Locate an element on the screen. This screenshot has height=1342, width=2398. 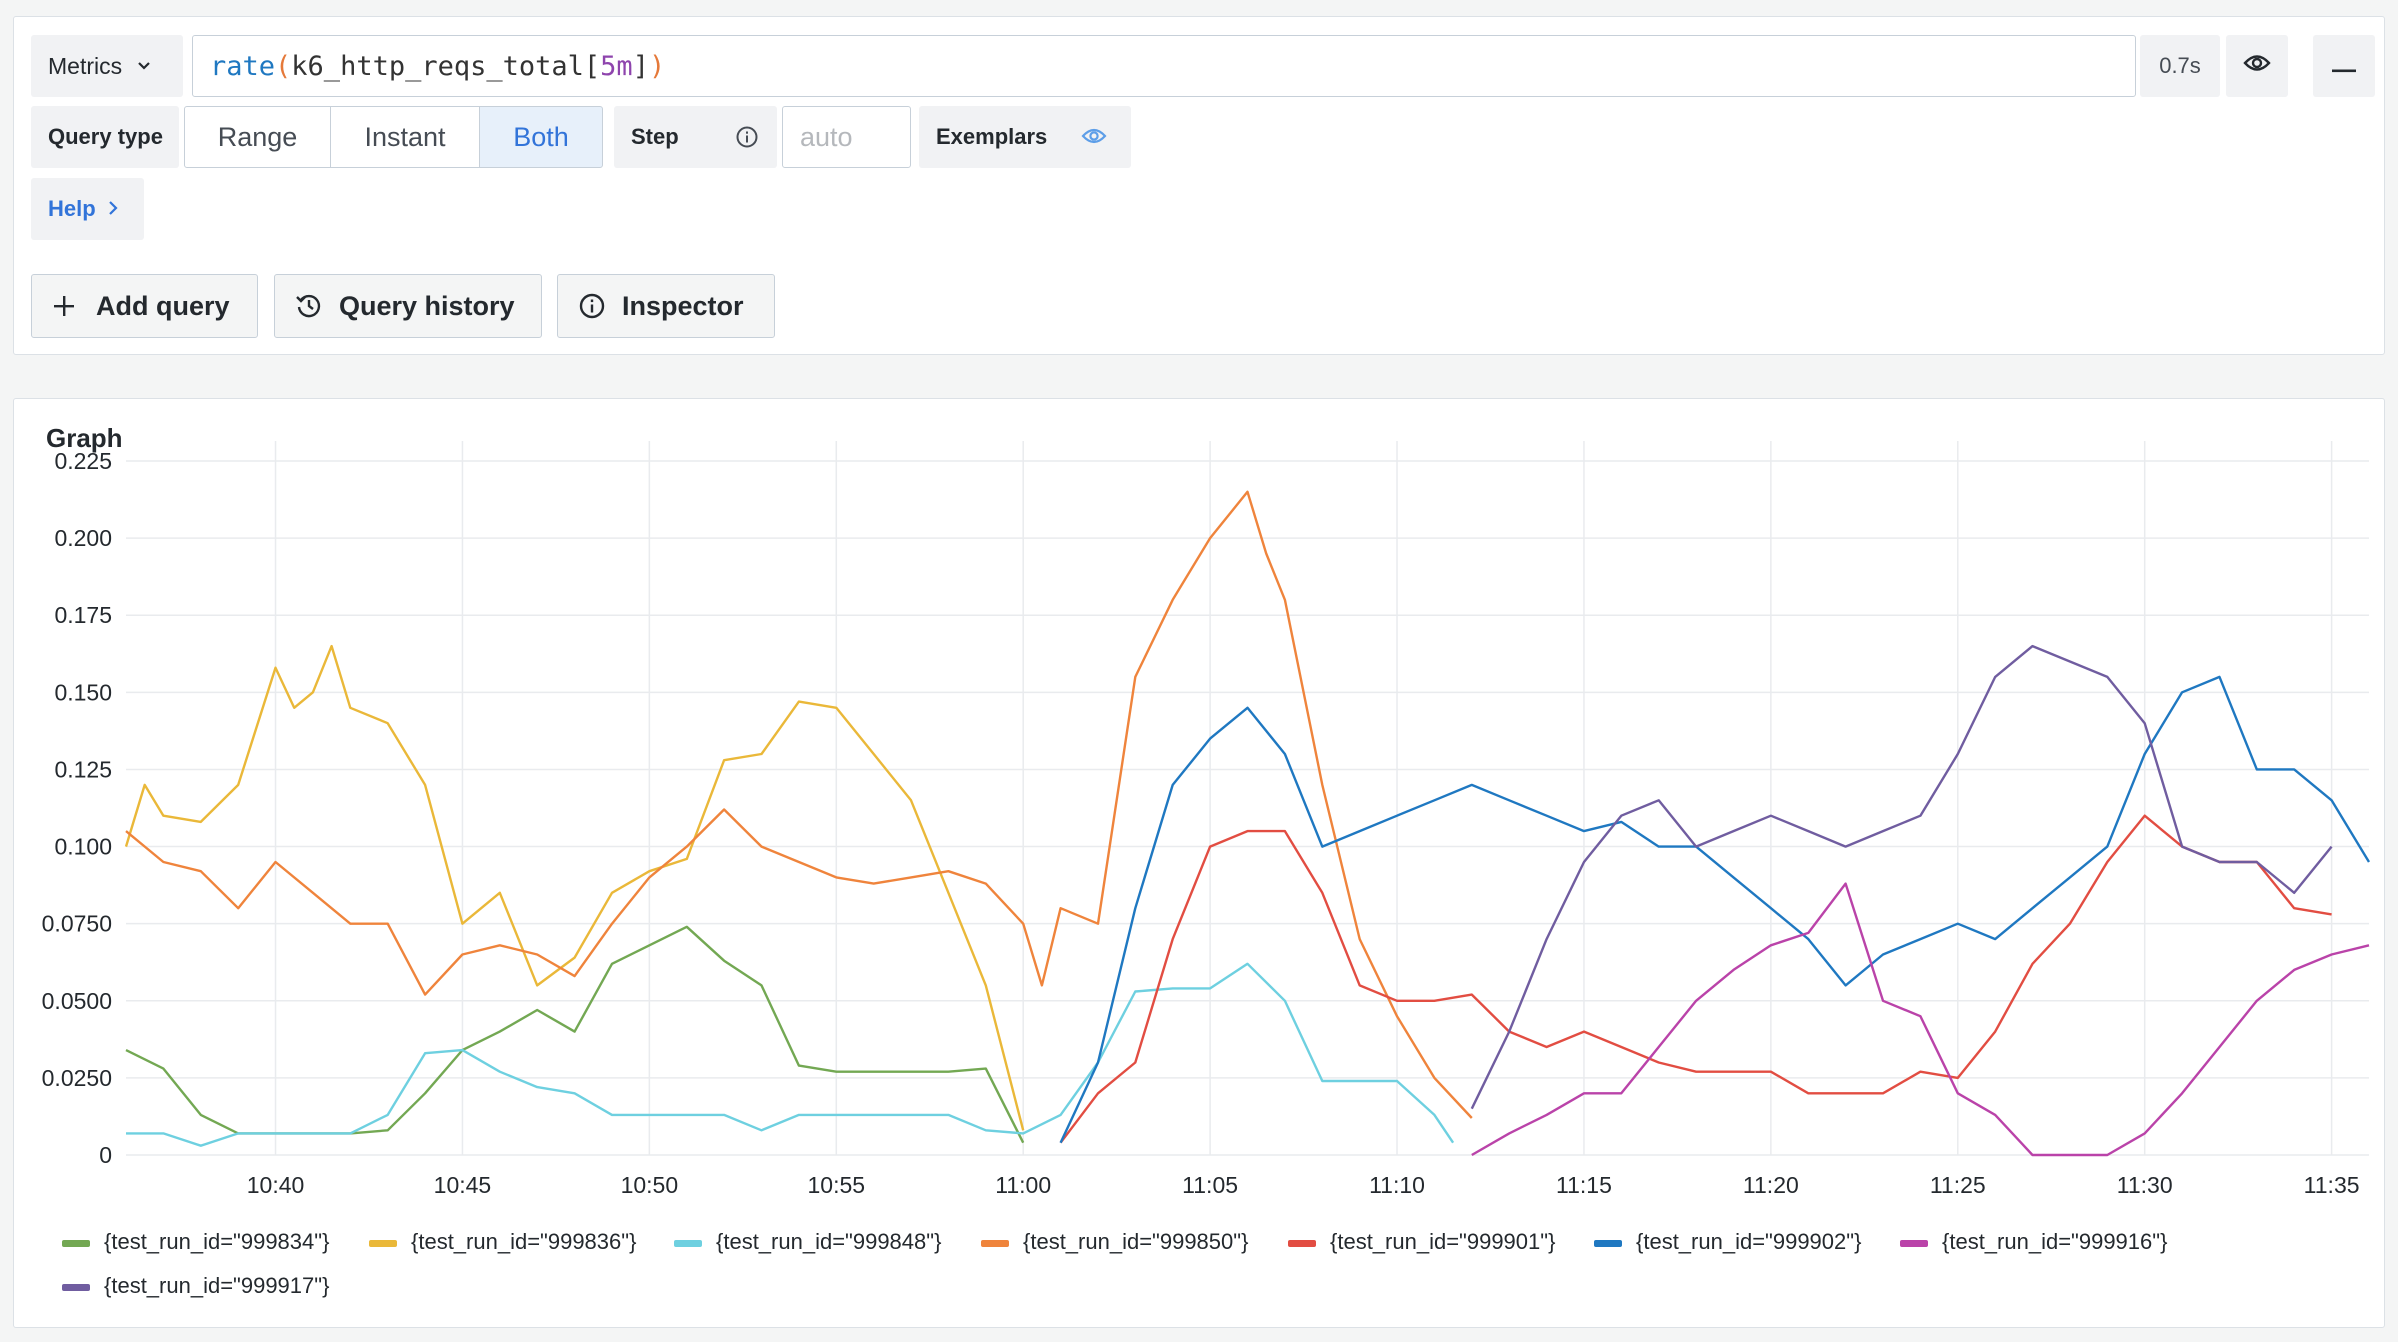
inspector-label: Inspector is located at coordinates (683, 305).